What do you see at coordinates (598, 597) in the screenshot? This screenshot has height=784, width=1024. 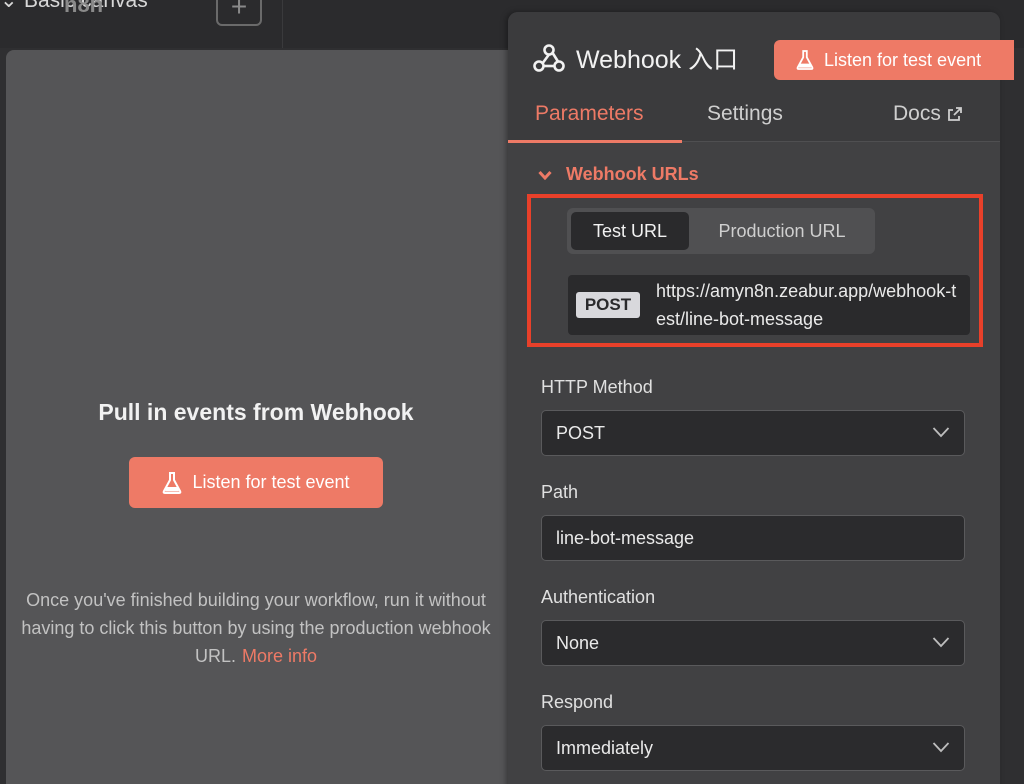 I see `authentication-label: Authentication` at bounding box center [598, 597].